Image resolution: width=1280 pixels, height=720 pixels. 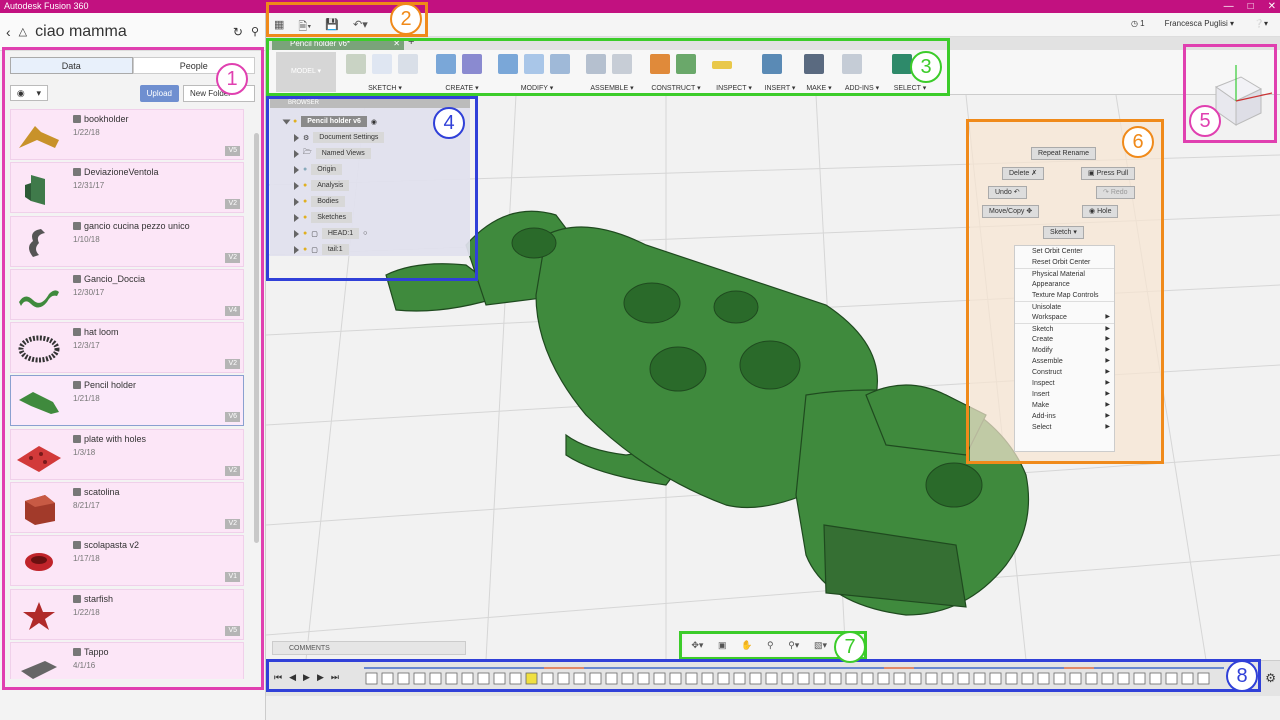 I want to click on user-menu: Francesca Puglisi ▾, so click(x=1199, y=23).